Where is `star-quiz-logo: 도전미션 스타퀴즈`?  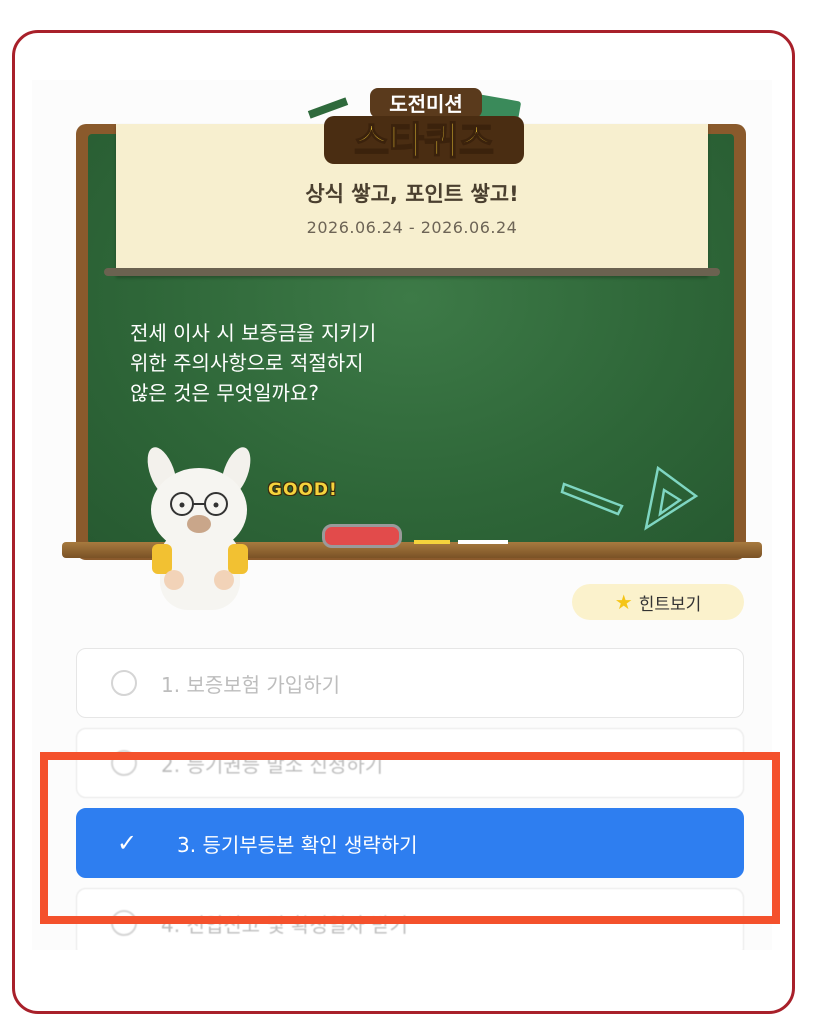
star-quiz-logo: 도전미션 스타퀴즈 is located at coordinates (415, 126).